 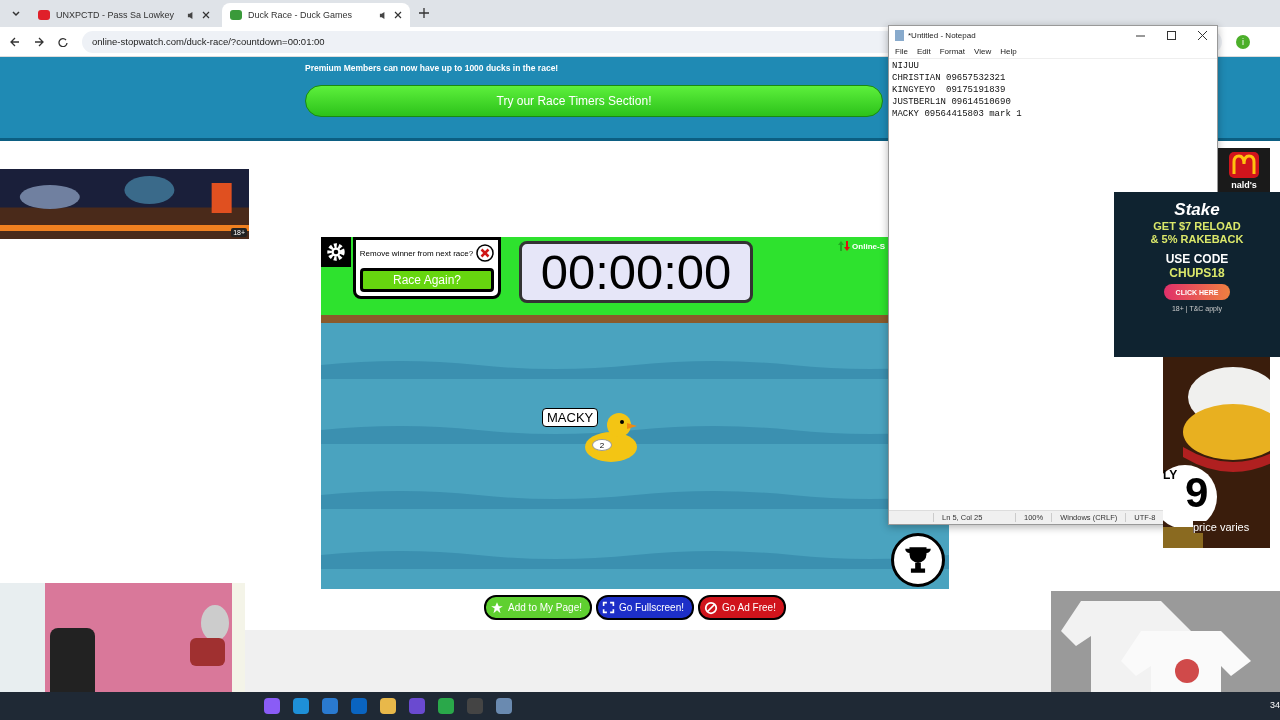 I want to click on browser-tab: Duck Race - Duck Games, so click(x=316, y=15).